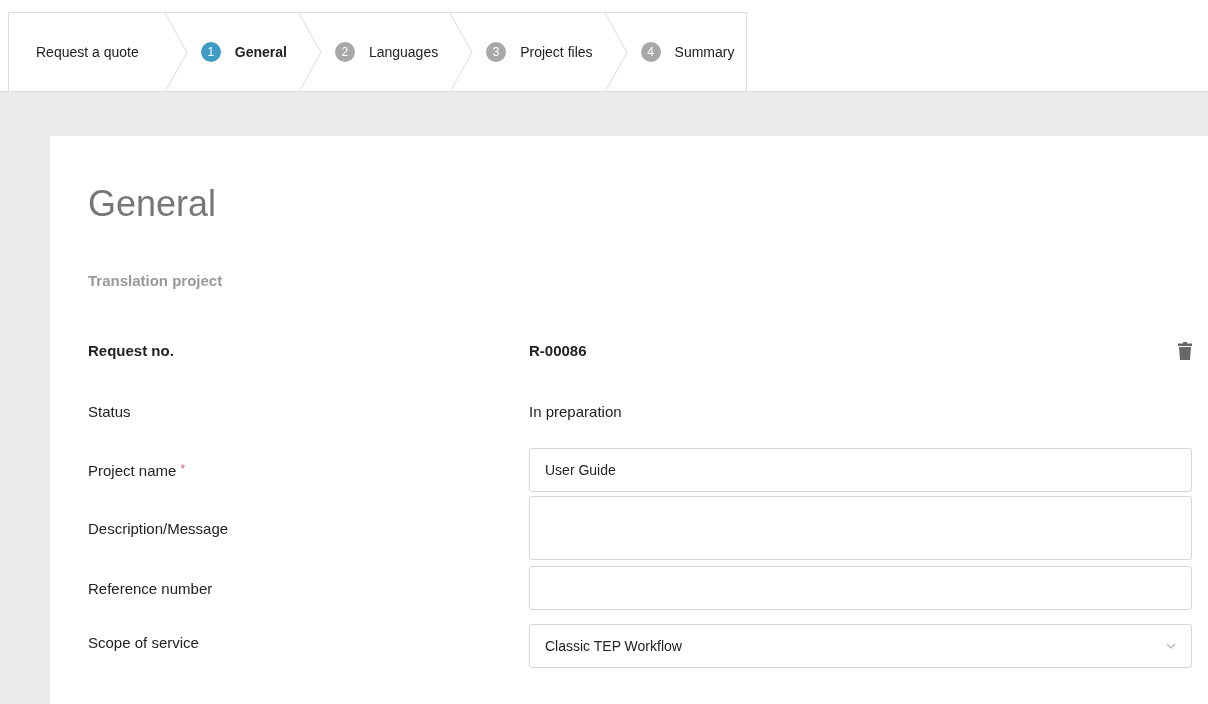 The height and width of the screenshot is (704, 1208). I want to click on field-label: Project name *, so click(137, 470).